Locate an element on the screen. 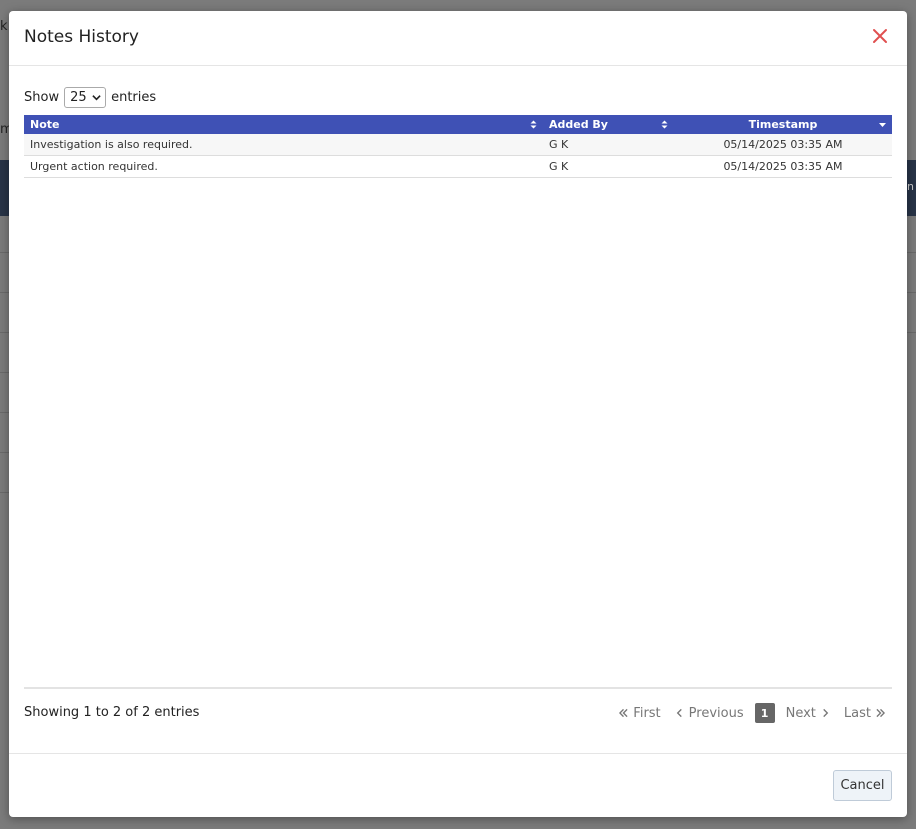  page-length-select: 25 is located at coordinates (85, 97).